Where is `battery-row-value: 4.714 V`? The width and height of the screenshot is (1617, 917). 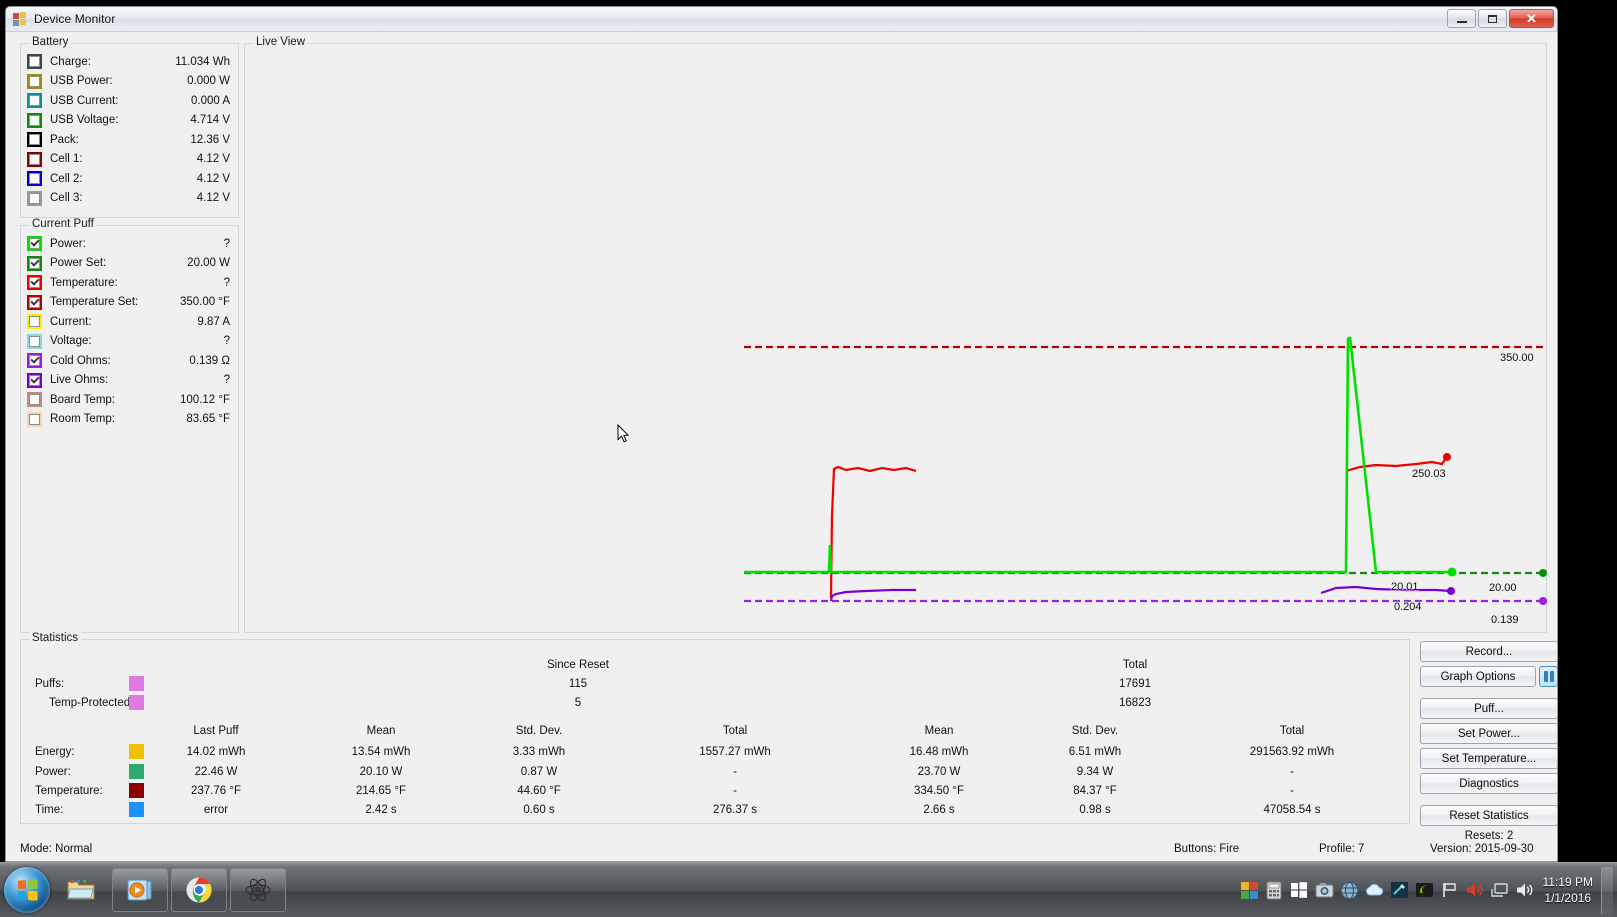 battery-row-value: 4.714 V is located at coordinates (210, 120).